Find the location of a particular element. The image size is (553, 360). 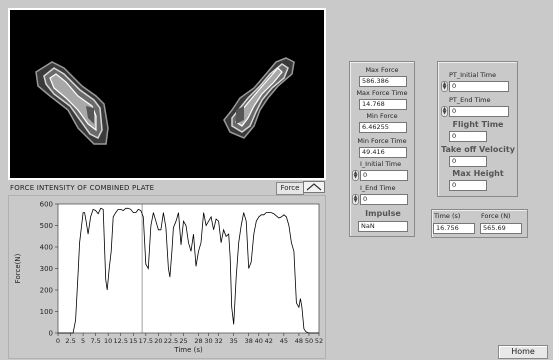

chevron-up-icon is located at coordinates (314, 187).